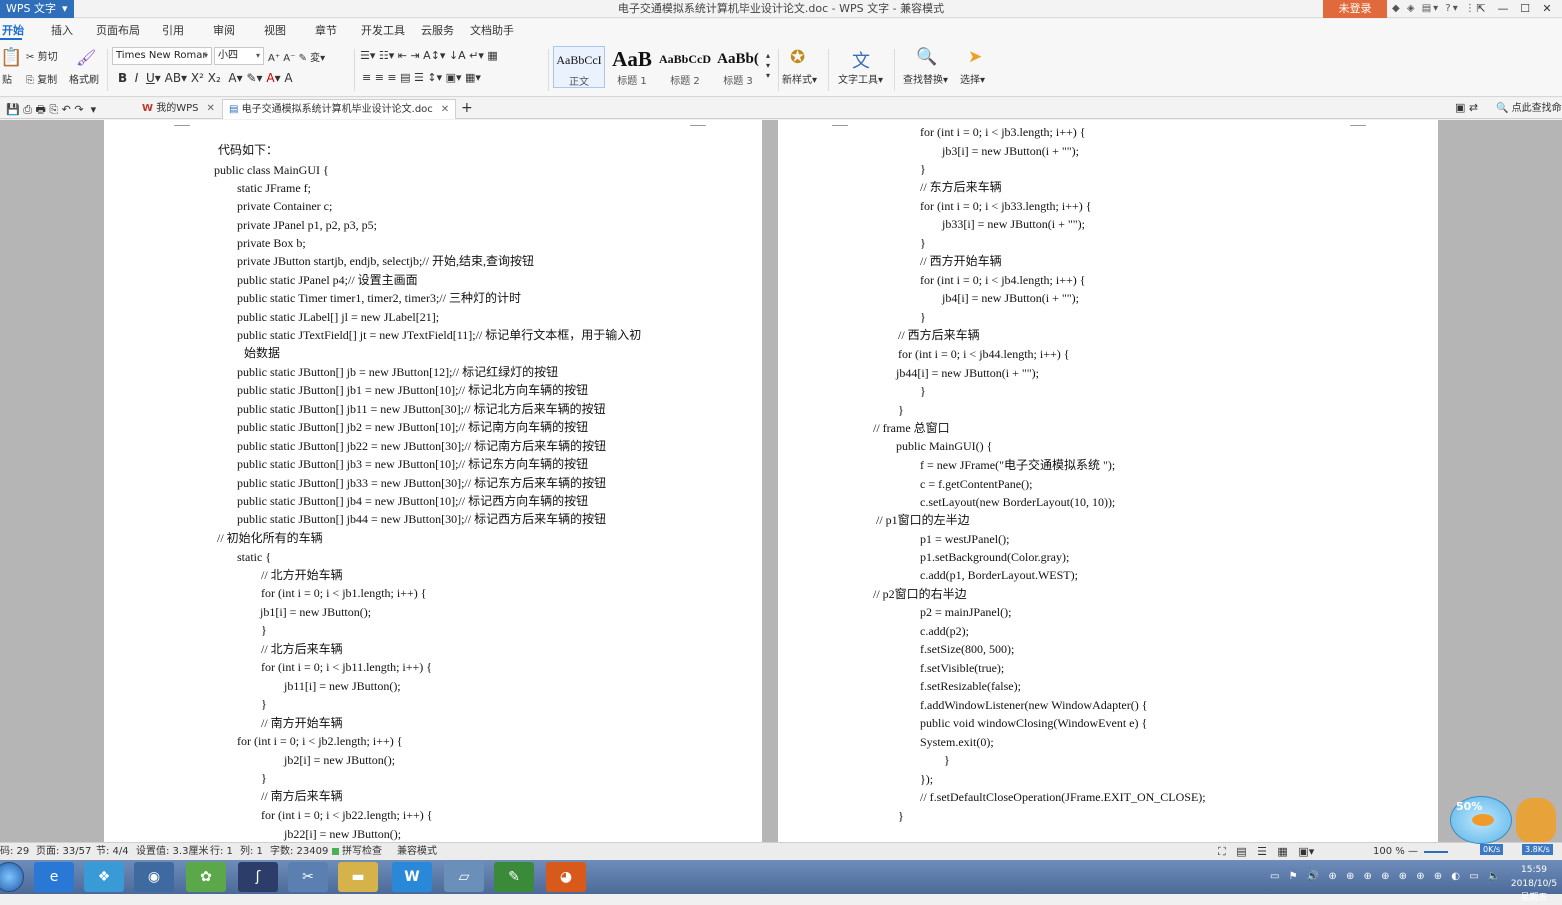 The width and height of the screenshot is (1562, 905). Describe the element at coordinates (1266, 852) in the screenshot. I see `view-mode-buttons: ⛶ ▤ ☰ ▦ ▣▾` at that location.